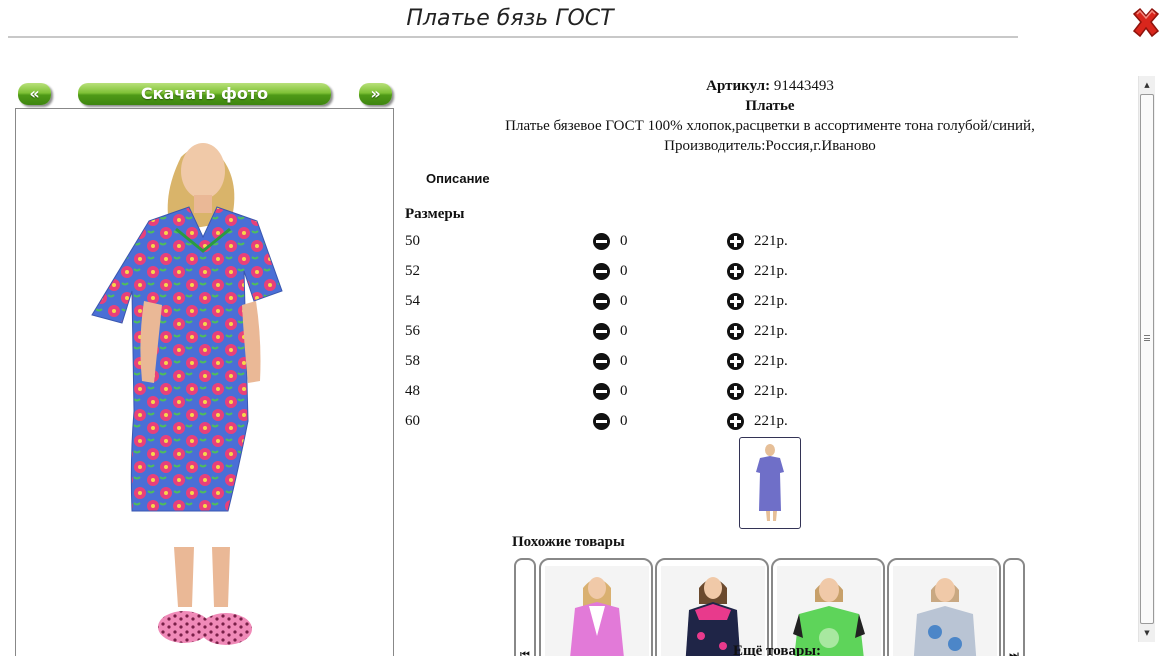 Image resolution: width=1163 pixels, height=656 pixels. Describe the element at coordinates (1014, 607) in the screenshot. I see `carousel-next-button: ⏭` at that location.